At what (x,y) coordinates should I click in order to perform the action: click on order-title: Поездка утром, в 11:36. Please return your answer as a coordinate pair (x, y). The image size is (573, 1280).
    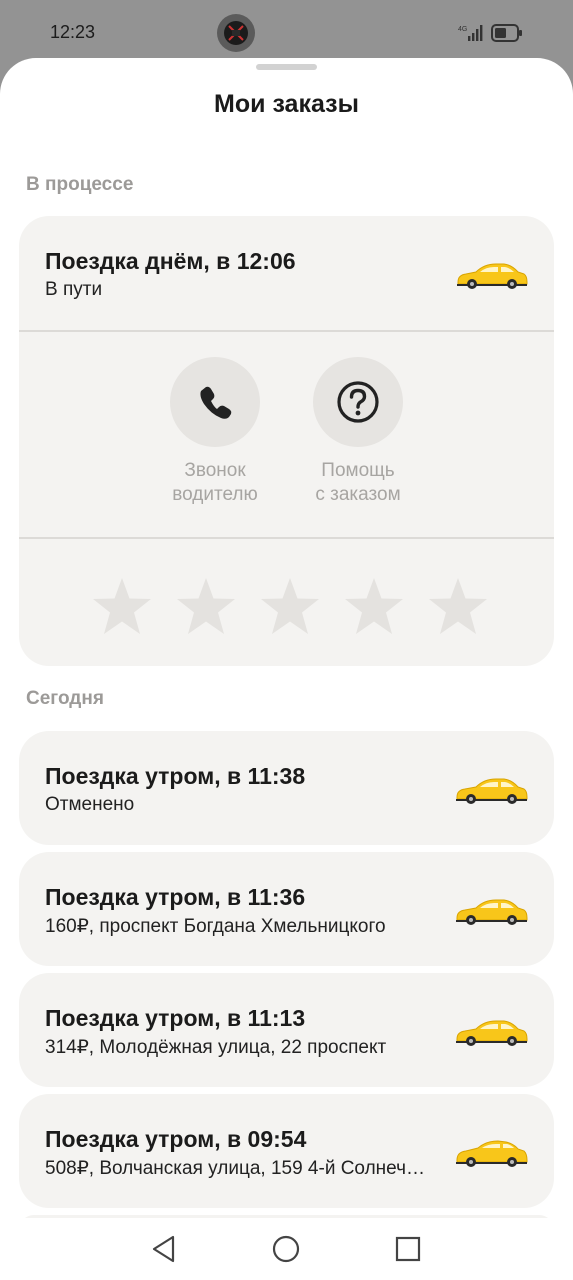
    Looking at the image, I should click on (175, 897).